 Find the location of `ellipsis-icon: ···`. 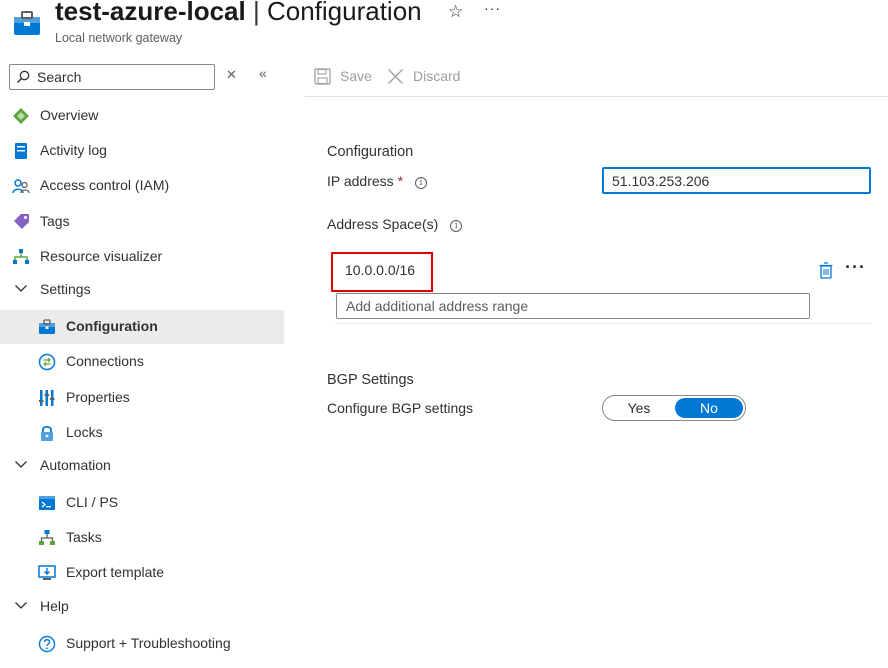

ellipsis-icon: ··· is located at coordinates (492, 8).